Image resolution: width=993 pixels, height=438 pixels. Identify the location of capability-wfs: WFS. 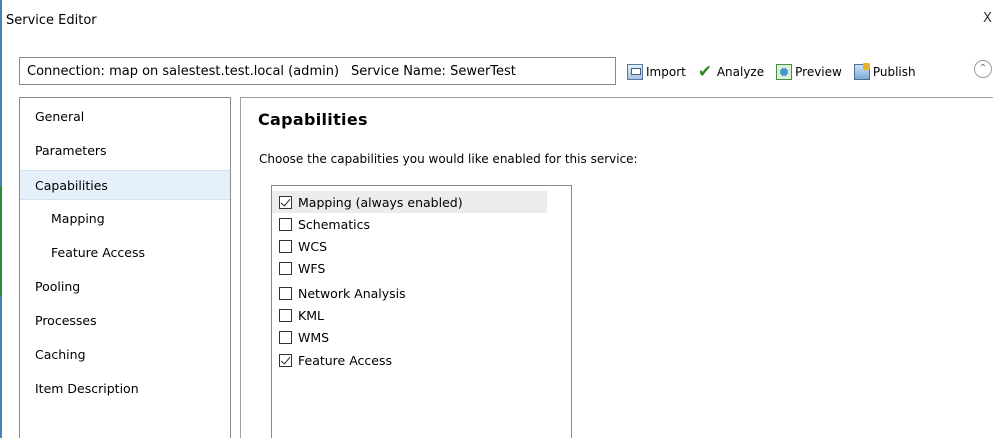
(409, 268).